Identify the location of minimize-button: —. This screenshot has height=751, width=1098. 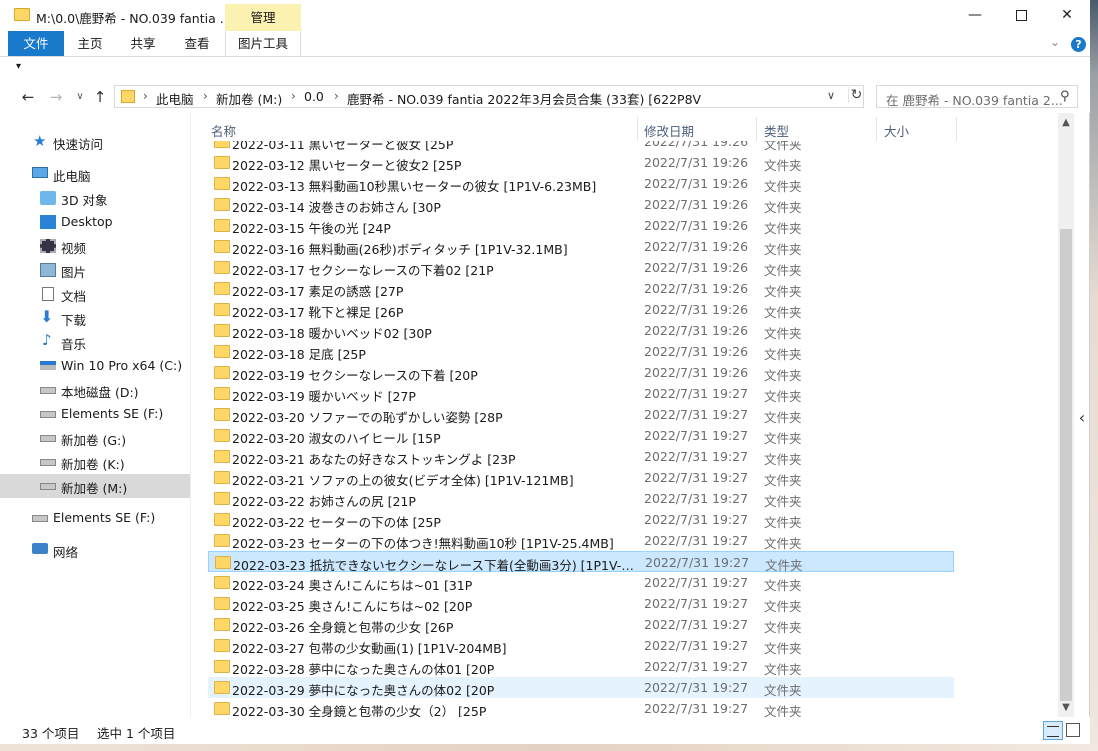
(975, 15).